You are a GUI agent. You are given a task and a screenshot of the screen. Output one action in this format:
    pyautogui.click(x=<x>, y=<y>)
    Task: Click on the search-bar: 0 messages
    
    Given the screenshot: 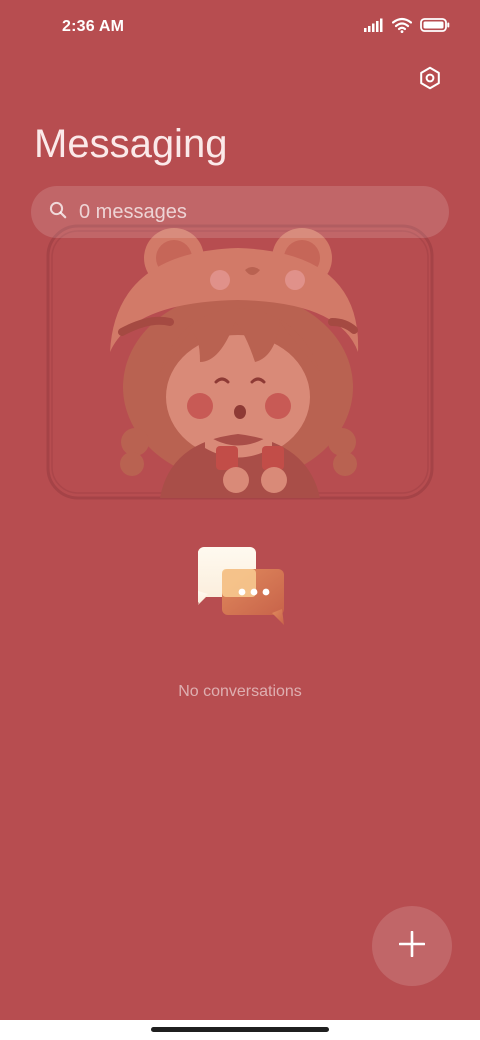 What is the action you would take?
    pyautogui.click(x=240, y=212)
    